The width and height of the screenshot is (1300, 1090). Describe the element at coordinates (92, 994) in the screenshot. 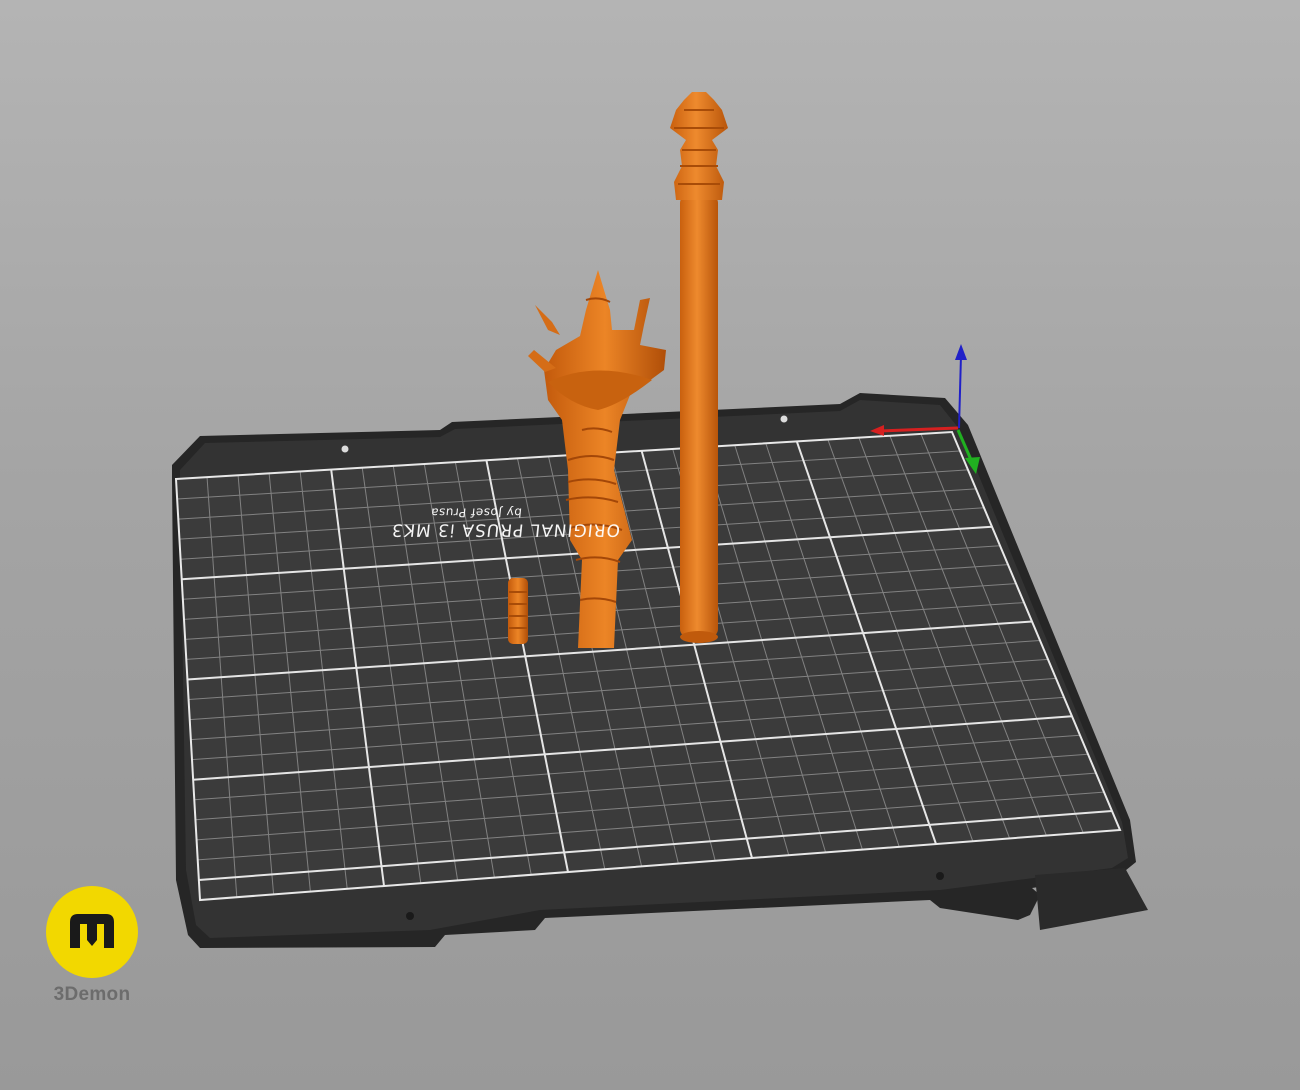

I see `brand-name: 3Demon` at that location.